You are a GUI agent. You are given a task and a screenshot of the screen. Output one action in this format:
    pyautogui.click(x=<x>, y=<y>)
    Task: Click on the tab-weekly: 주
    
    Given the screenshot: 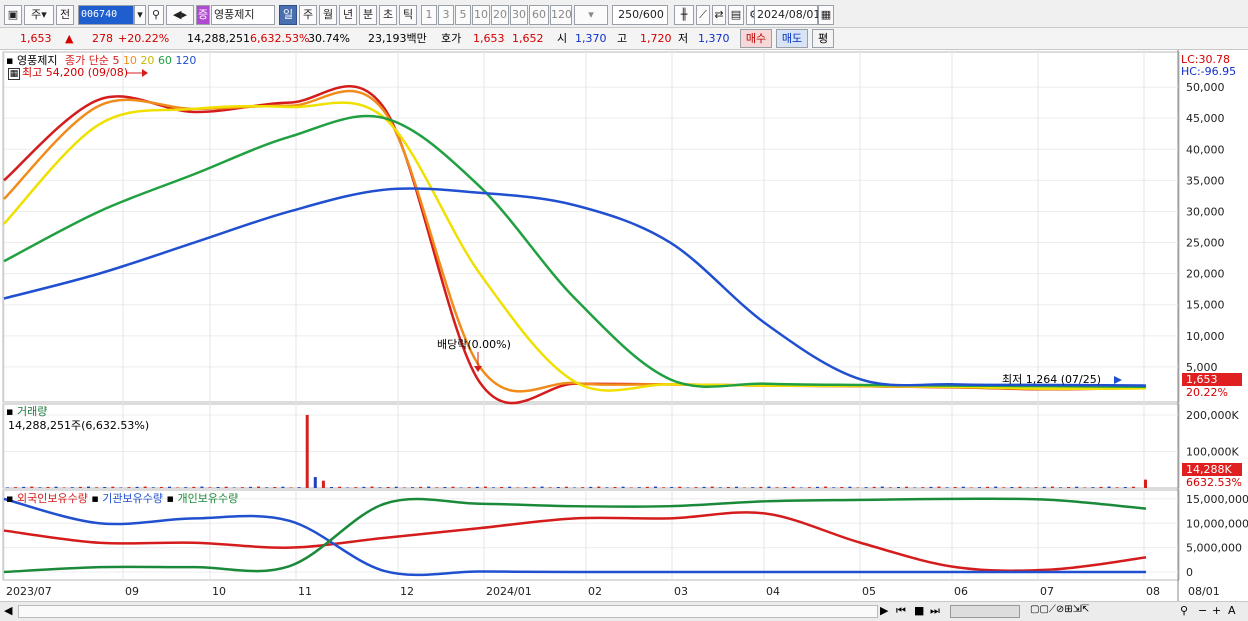 What is the action you would take?
    pyautogui.click(x=308, y=15)
    